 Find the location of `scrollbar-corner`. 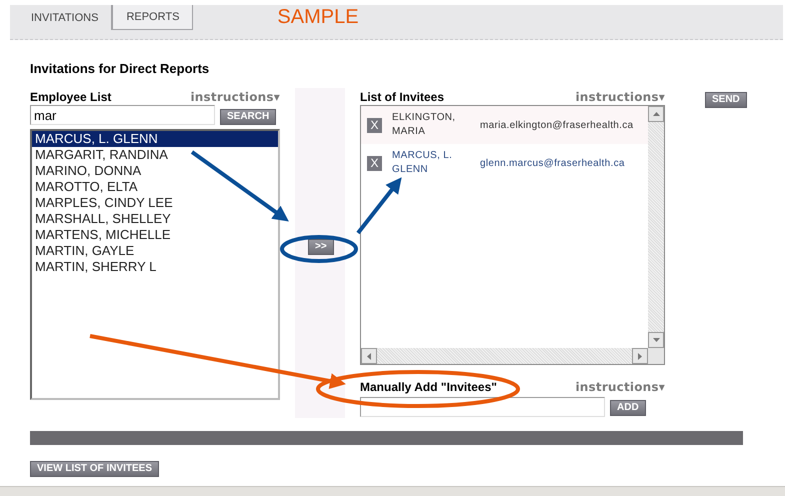

scrollbar-corner is located at coordinates (656, 356).